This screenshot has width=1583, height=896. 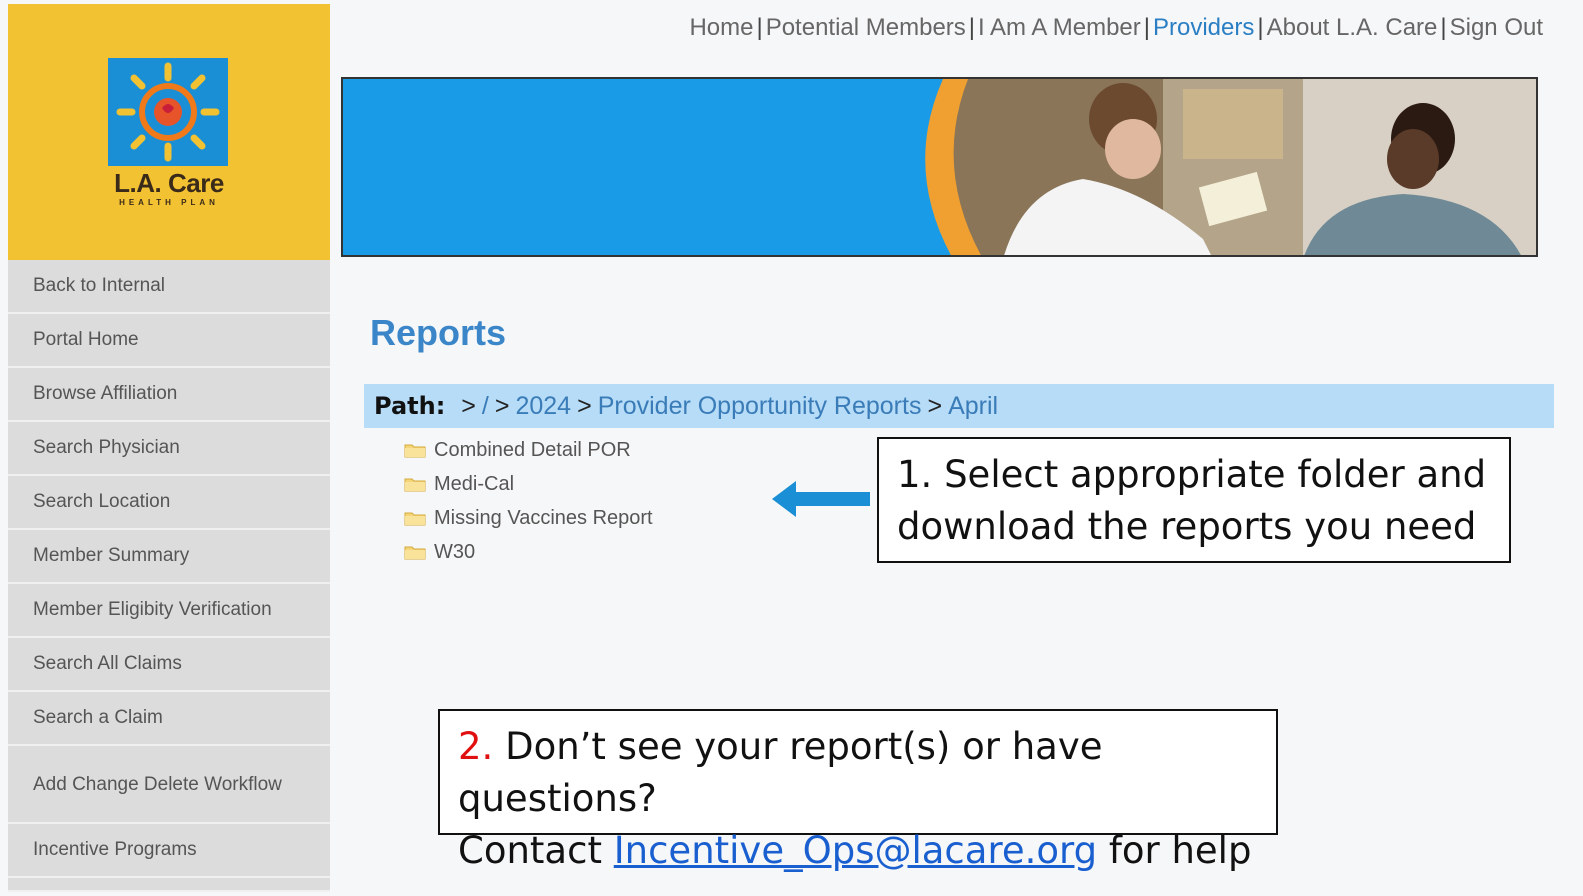 I want to click on breadcrumb-root: /, so click(x=485, y=406).